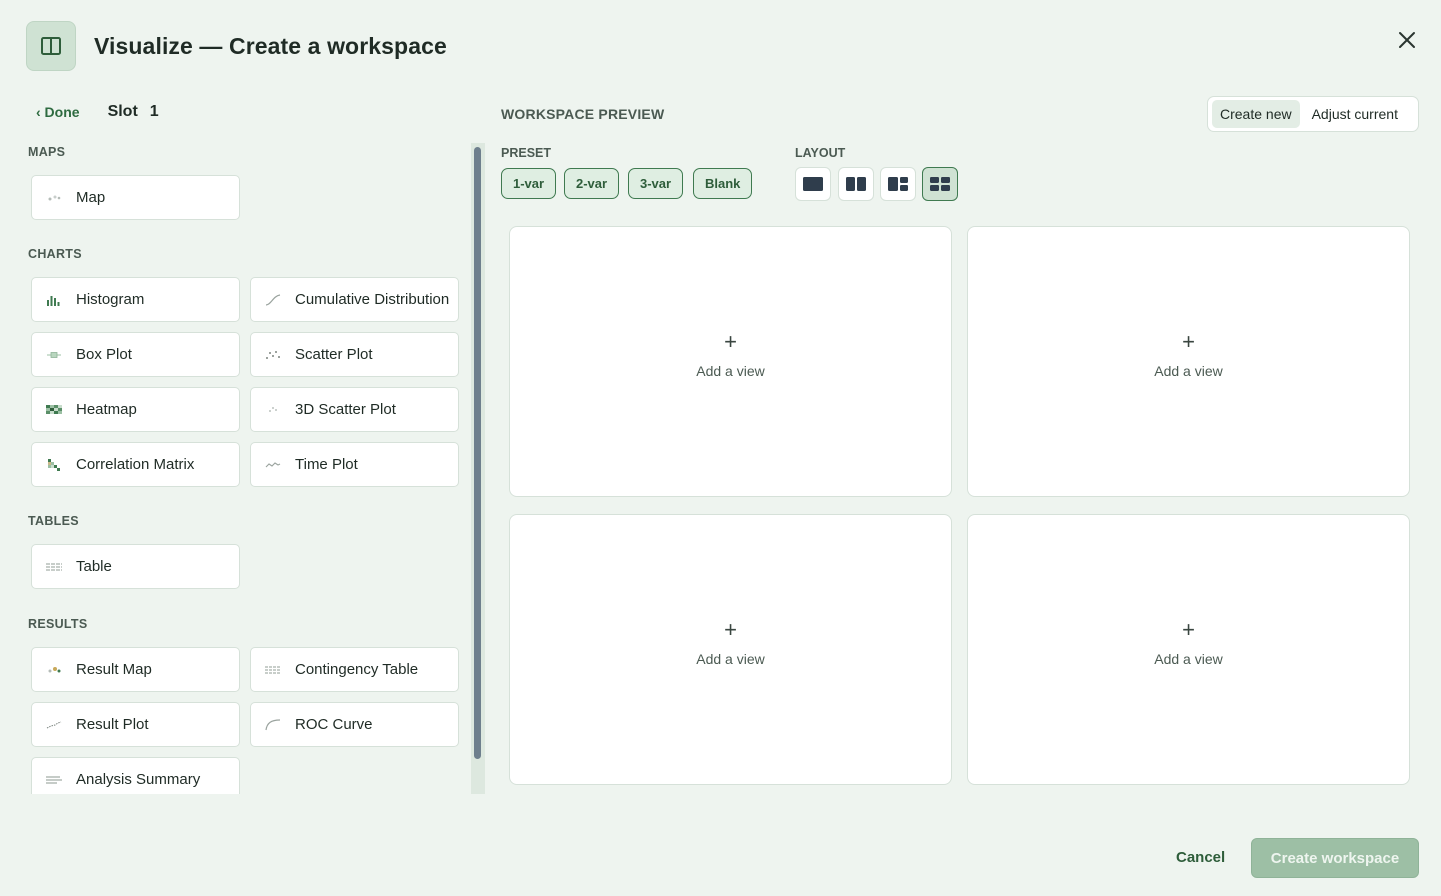 The height and width of the screenshot is (896, 1441). What do you see at coordinates (529, 183) in the screenshot?
I see `preset-1-var-button: 1-var` at bounding box center [529, 183].